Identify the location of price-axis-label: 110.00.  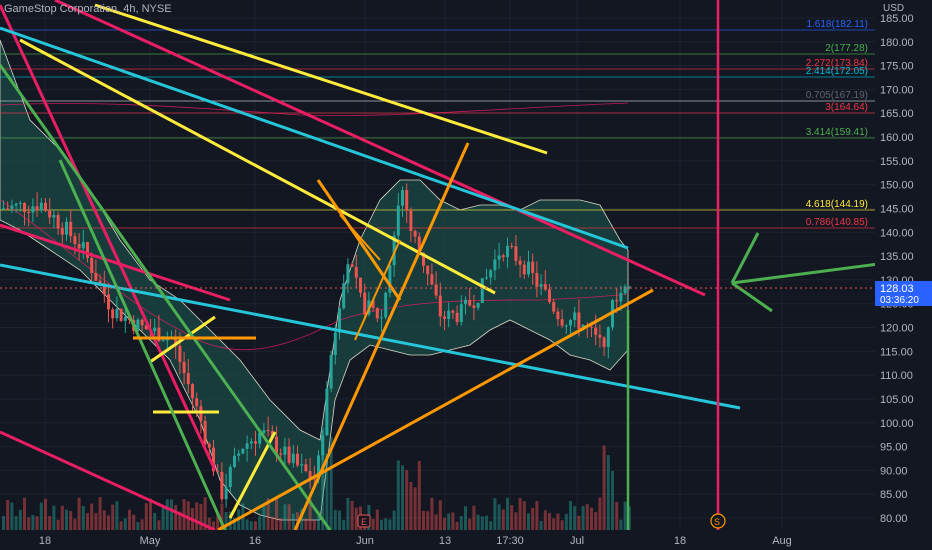
(896, 376).